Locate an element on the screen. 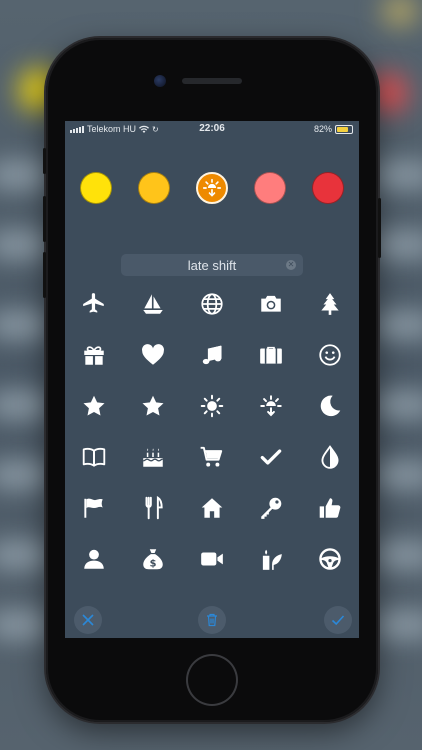  blurred-battery is located at coordinates (400, 11).